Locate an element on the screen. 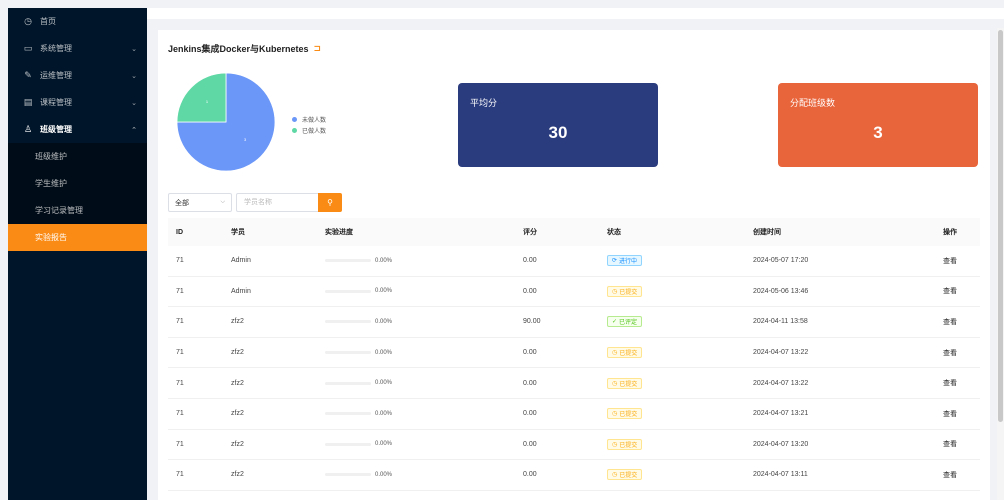 This screenshot has width=1004, height=500. table-row: 71 zfz2 0.00% 0.00 ◷ 已提交 2024-04-07 13:22 查看 is located at coordinates (574, 383).